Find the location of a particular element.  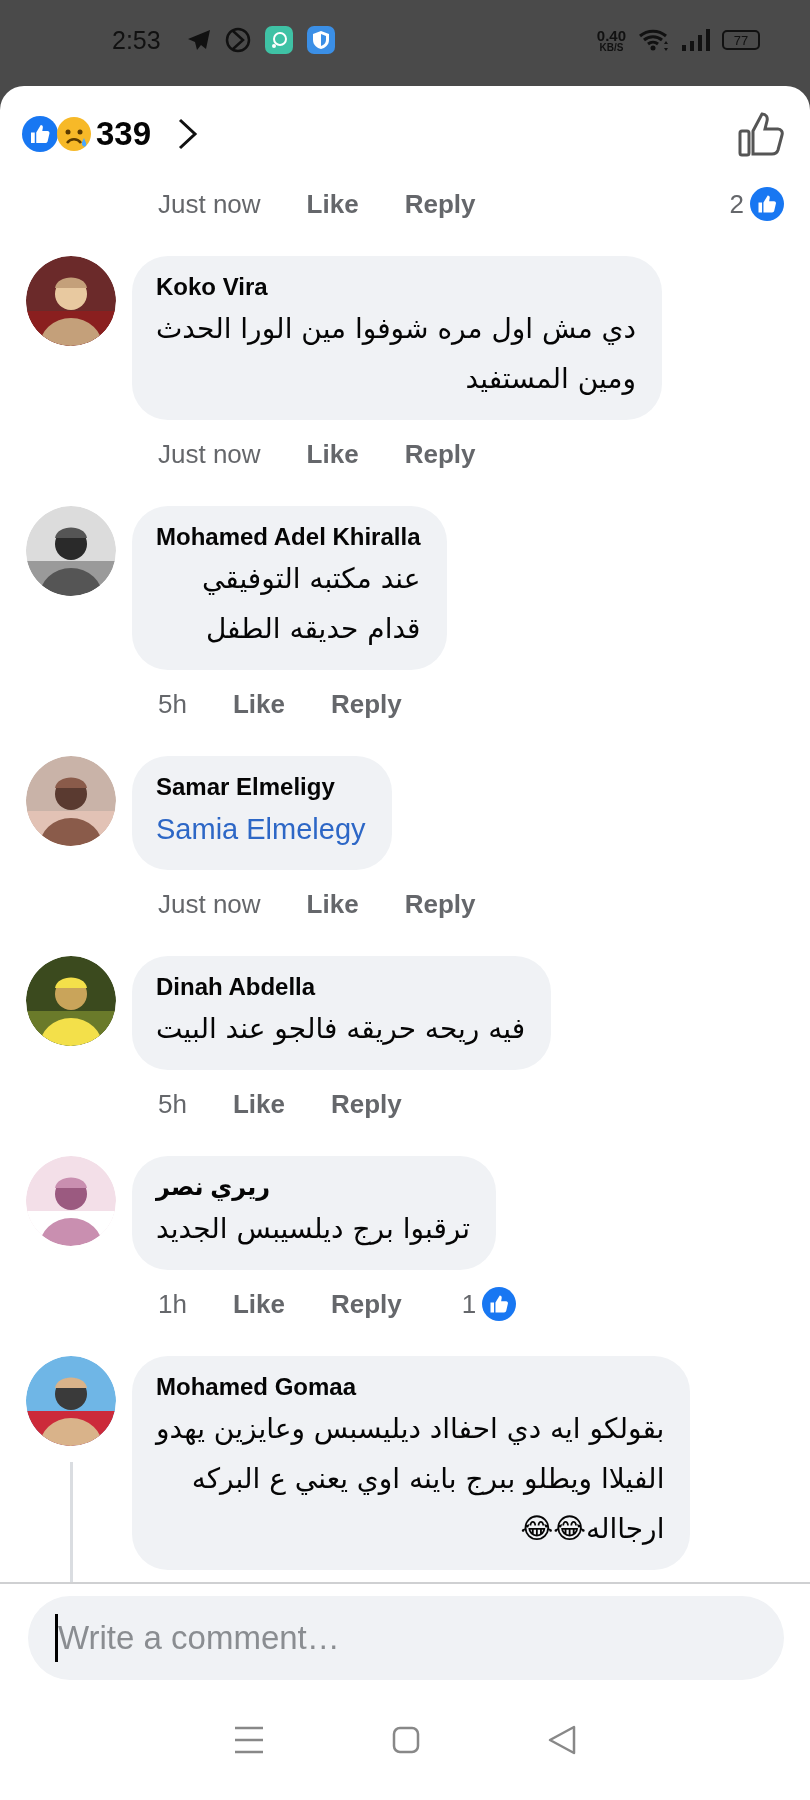

thumbs-up-icon is located at coordinates (761, 134).